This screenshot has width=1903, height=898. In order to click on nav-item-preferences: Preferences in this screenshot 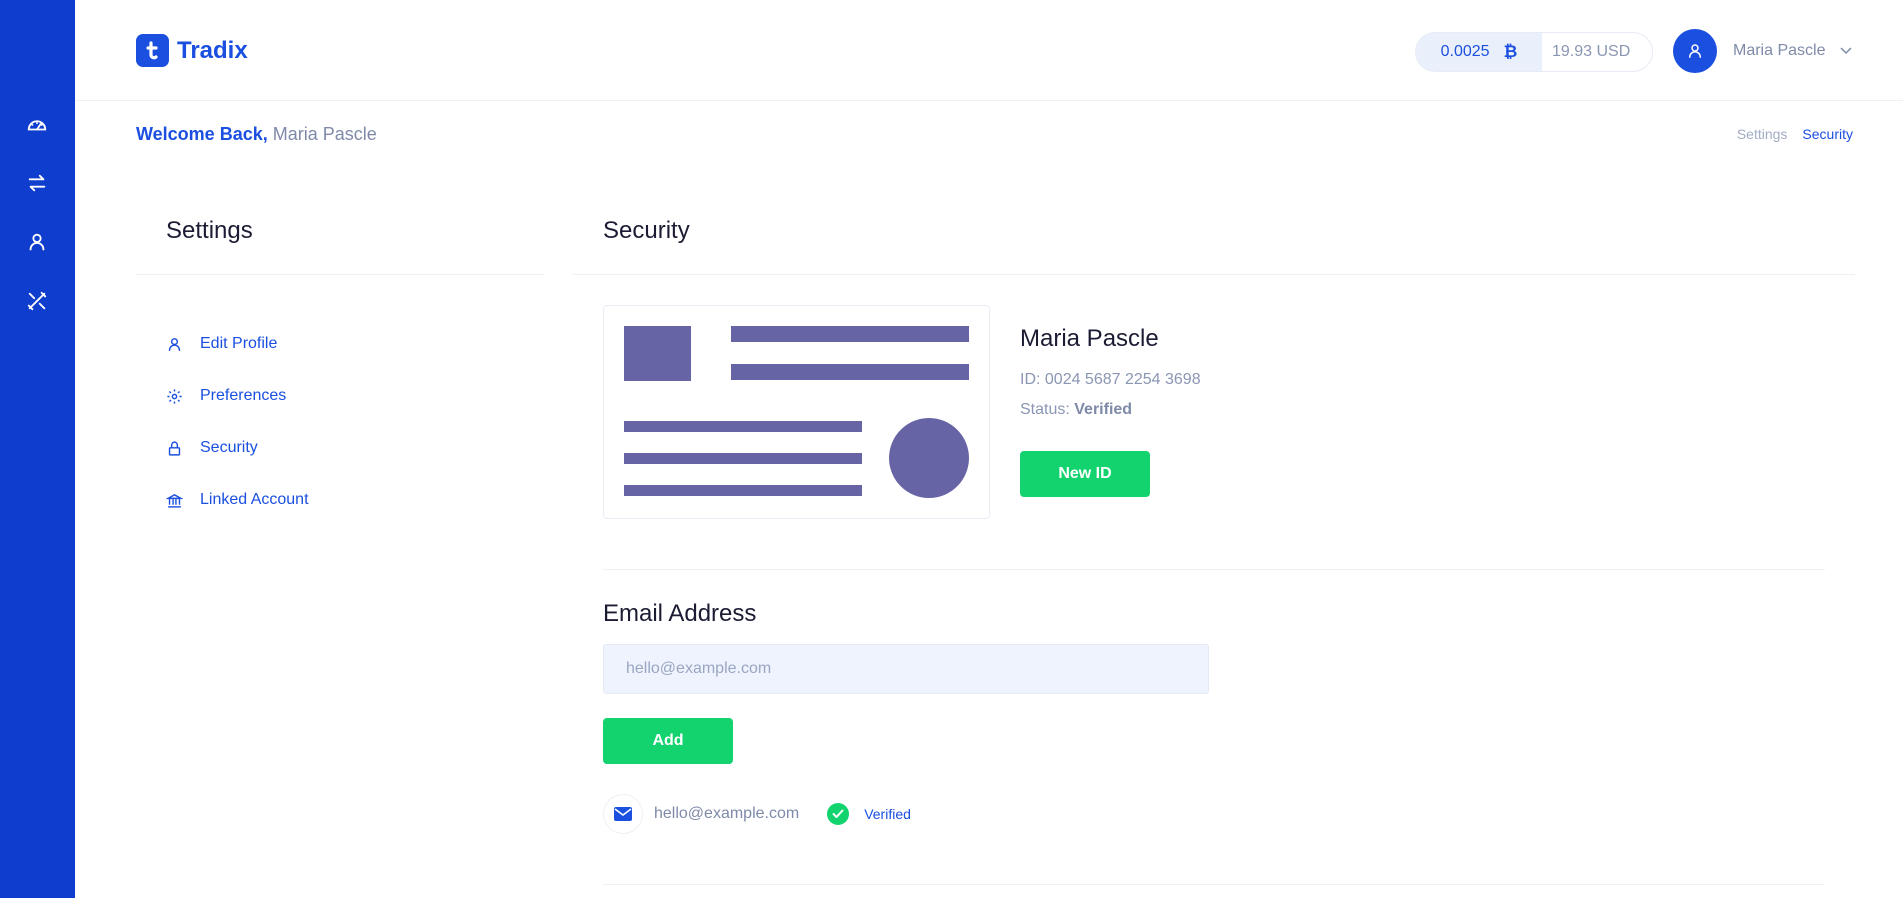, I will do `click(237, 396)`.